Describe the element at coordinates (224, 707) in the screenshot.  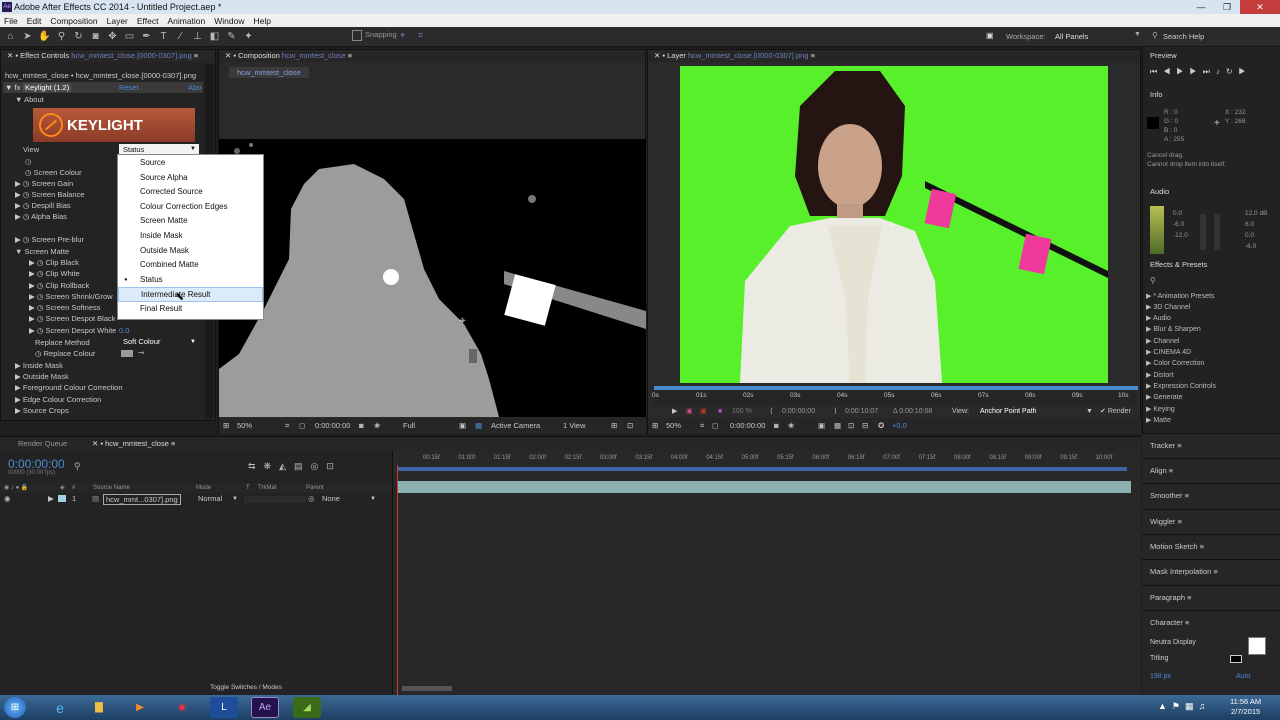
I see `lync-icon: L` at that location.